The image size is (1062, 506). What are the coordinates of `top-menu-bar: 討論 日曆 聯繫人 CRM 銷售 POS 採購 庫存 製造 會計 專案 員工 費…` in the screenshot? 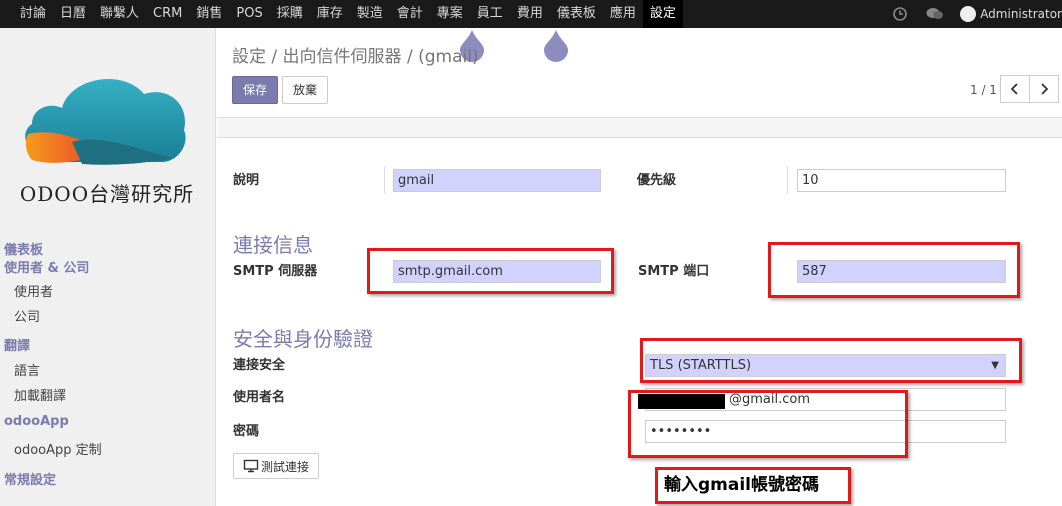 It's located at (531, 14).